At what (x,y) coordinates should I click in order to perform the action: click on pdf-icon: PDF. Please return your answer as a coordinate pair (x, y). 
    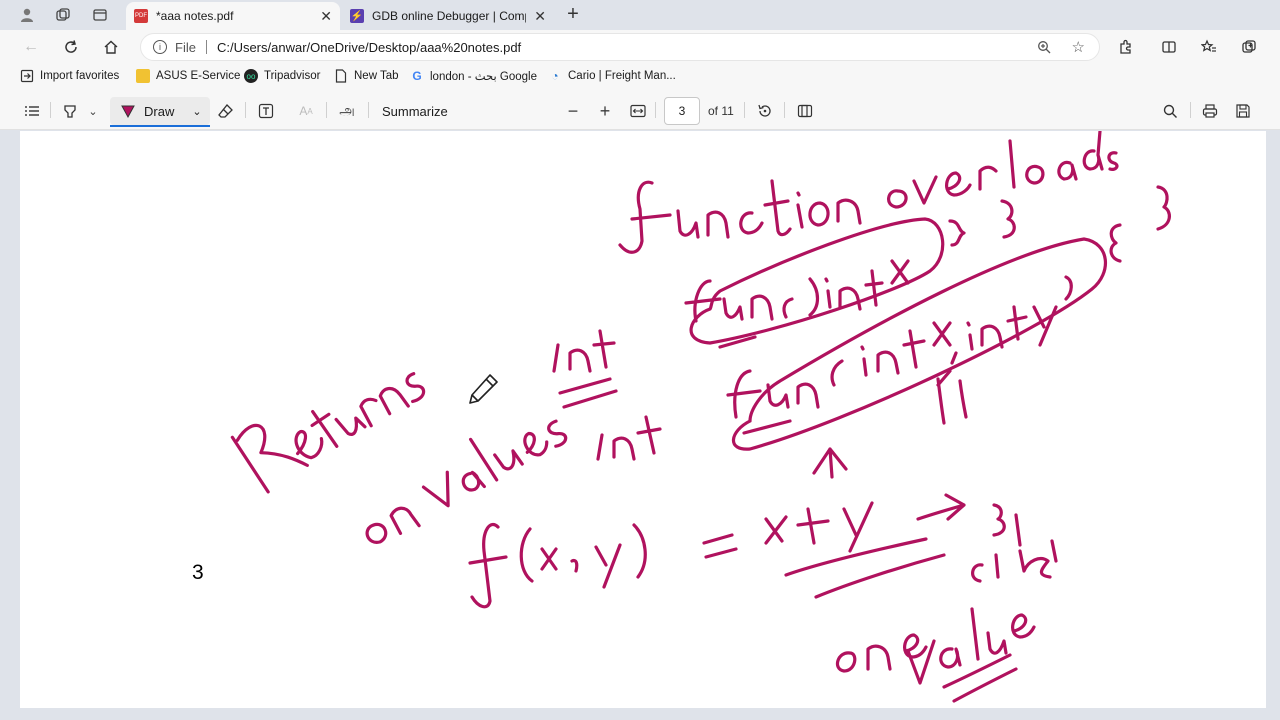
    Looking at the image, I should click on (141, 16).